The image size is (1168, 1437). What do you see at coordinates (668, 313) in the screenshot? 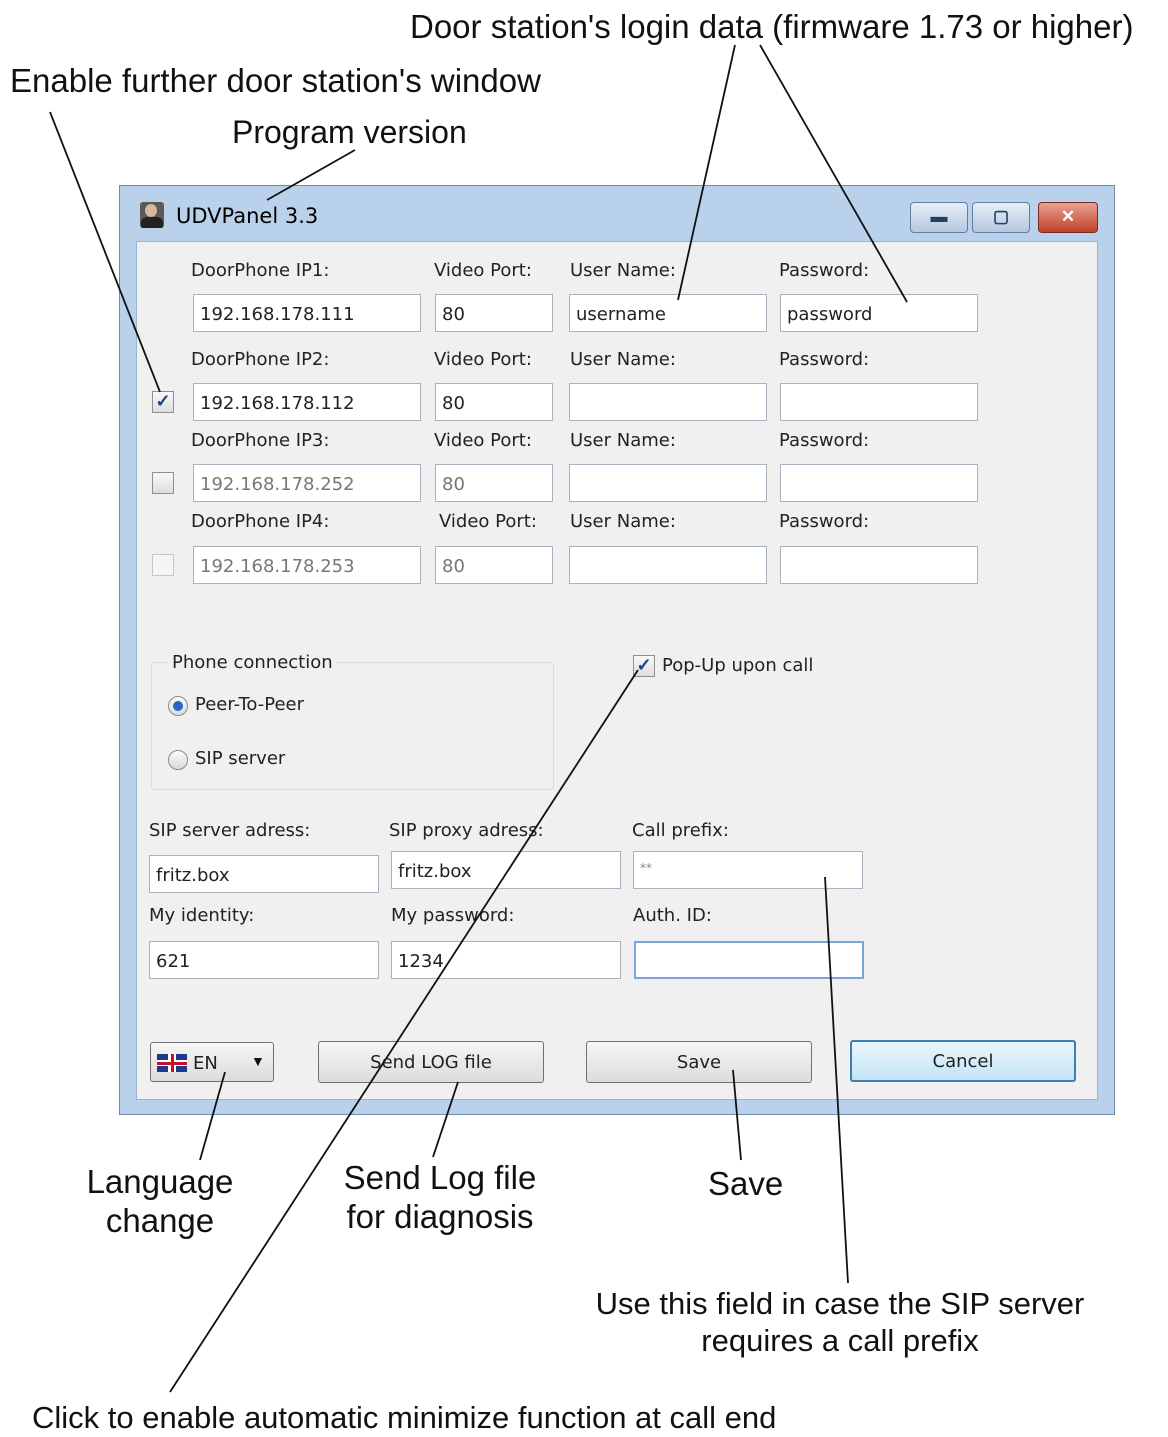
I see `doorphone1-user-input: username` at bounding box center [668, 313].